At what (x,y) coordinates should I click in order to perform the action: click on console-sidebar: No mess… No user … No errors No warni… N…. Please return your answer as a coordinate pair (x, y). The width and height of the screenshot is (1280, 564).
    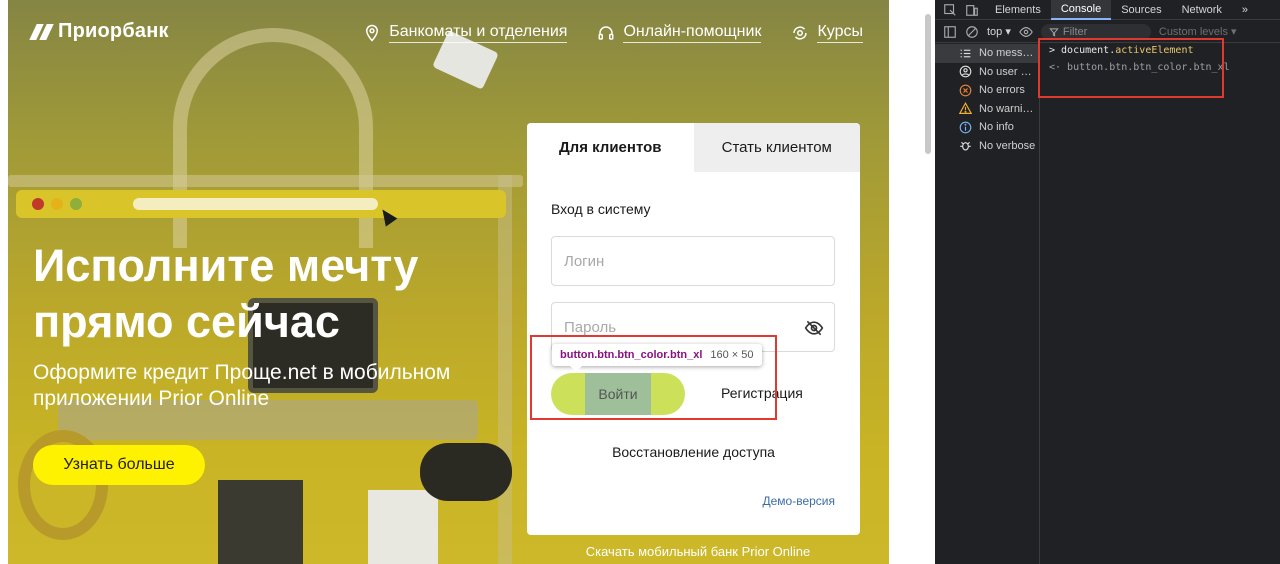
    Looking at the image, I should click on (987, 304).